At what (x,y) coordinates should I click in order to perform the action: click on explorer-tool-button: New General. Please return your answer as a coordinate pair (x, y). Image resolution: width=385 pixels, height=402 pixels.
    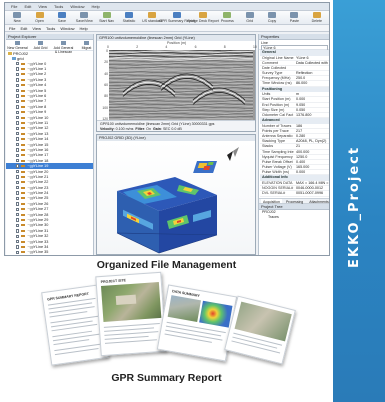
    Looking at the image, I should click on (17, 45).